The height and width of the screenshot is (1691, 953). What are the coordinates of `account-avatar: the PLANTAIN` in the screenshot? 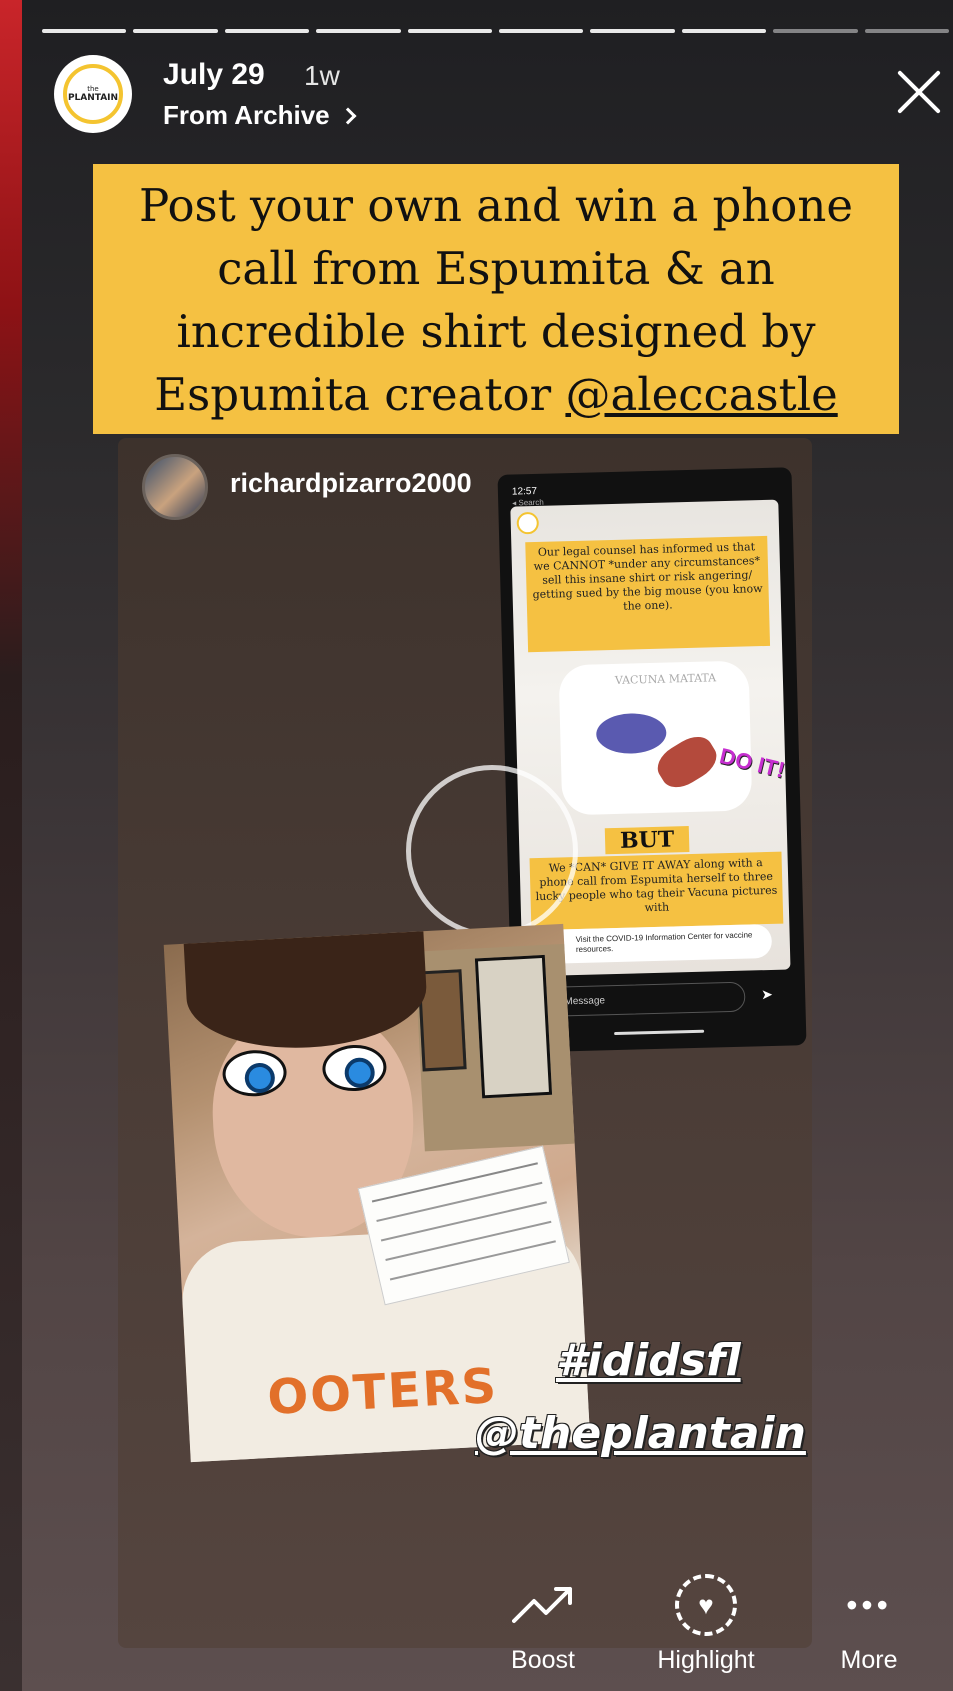 It's located at (93, 94).